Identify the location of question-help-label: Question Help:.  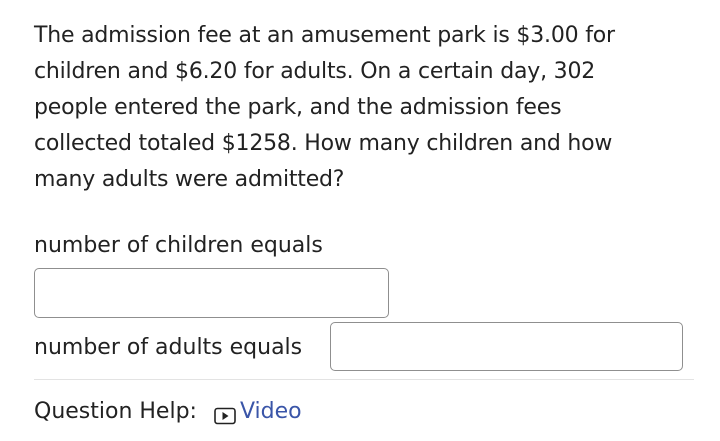
(115, 411).